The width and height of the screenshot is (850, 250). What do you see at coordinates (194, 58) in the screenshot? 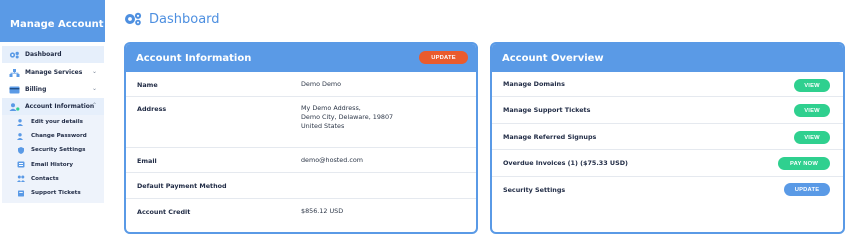
I see `card-title: Account Information` at bounding box center [194, 58].